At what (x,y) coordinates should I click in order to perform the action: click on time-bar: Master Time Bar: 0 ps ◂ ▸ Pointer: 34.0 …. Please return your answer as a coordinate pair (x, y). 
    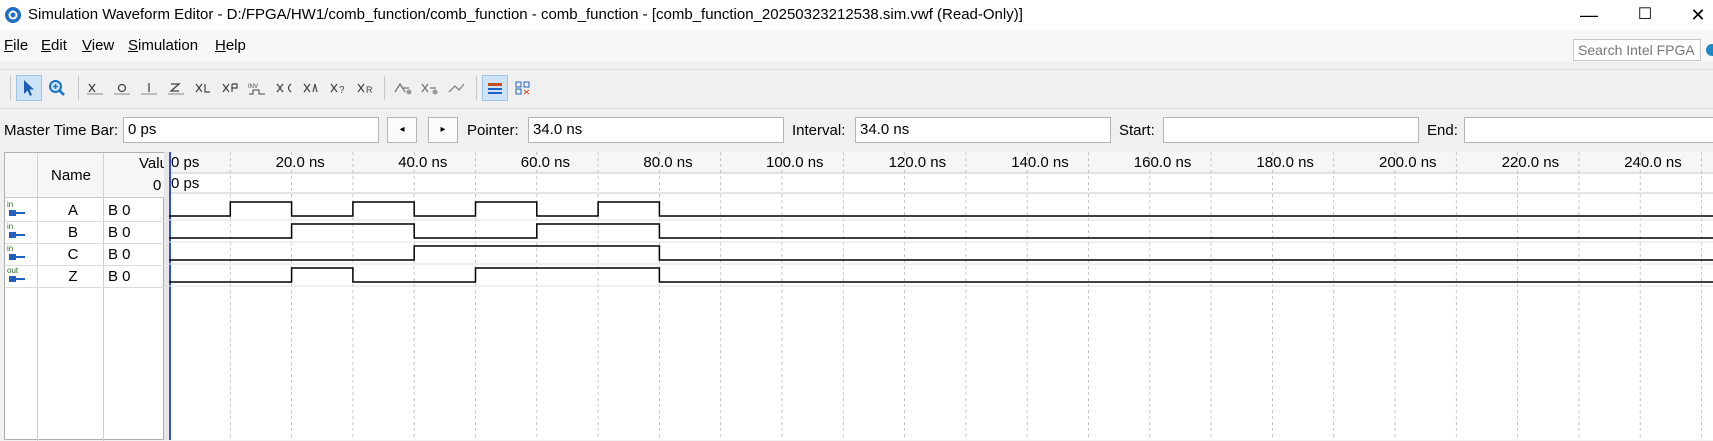
    Looking at the image, I should click on (856, 129).